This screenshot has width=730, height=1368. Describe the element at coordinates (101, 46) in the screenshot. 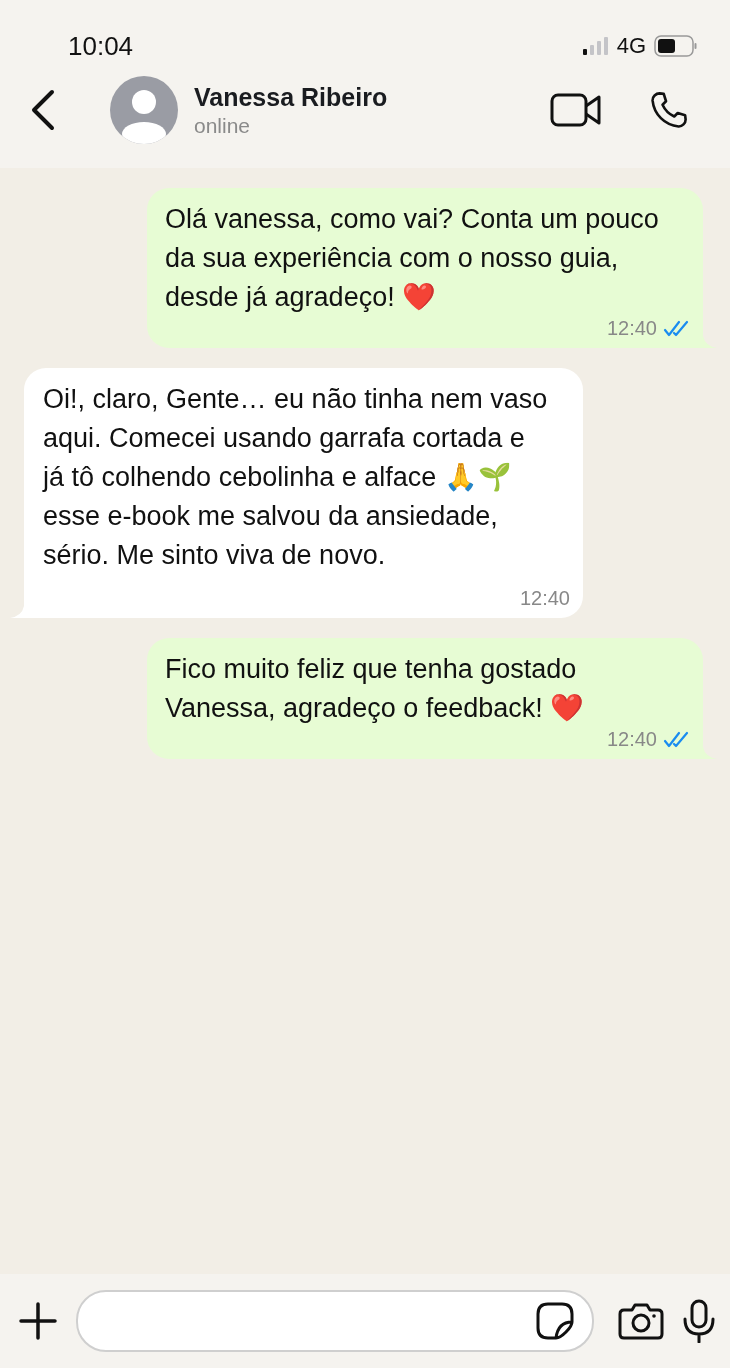

I see `status-time: 10:04` at that location.